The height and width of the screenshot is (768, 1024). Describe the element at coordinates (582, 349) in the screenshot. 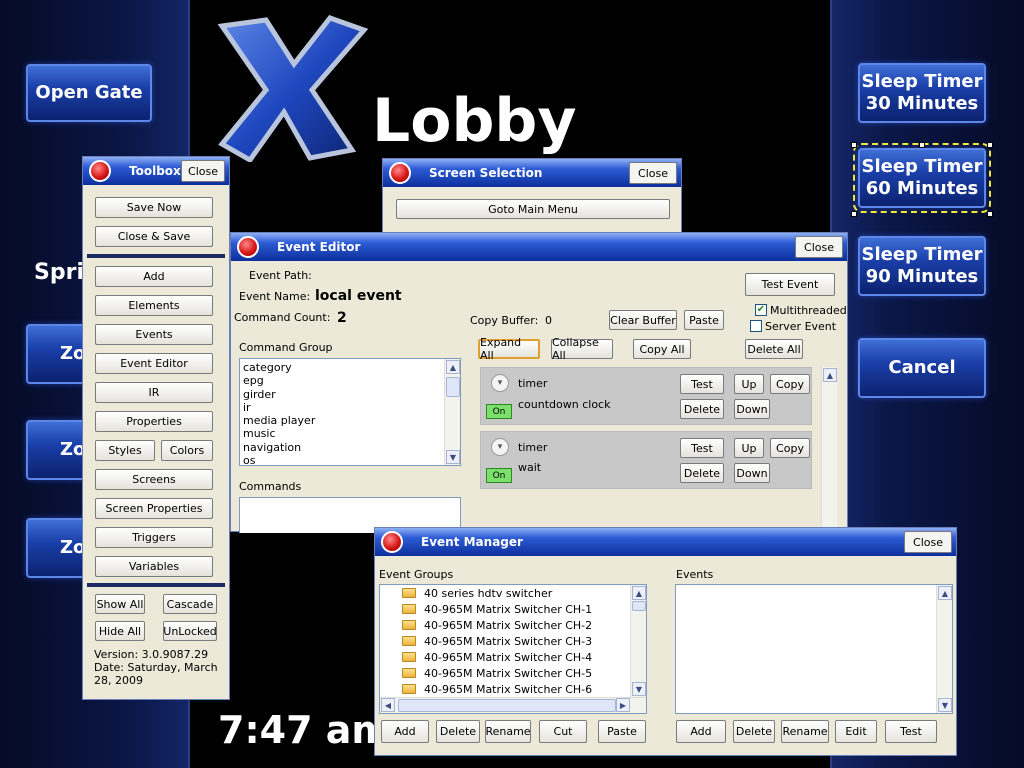

I see `collapse-all-button: Collapse All` at that location.